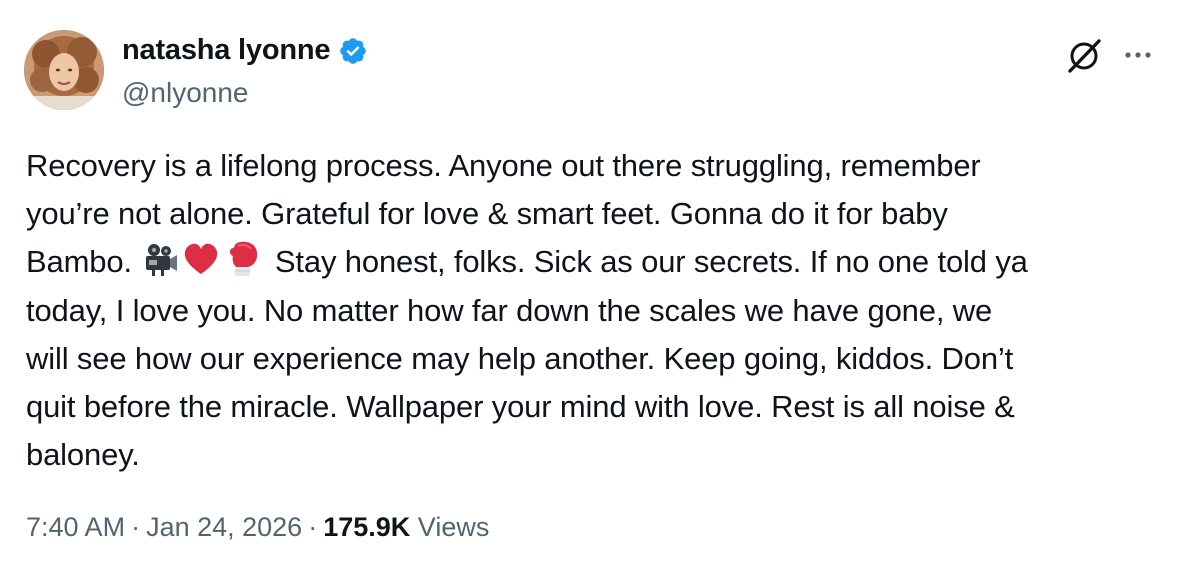  What do you see at coordinates (1138, 55) in the screenshot?
I see `more-options-icon` at bounding box center [1138, 55].